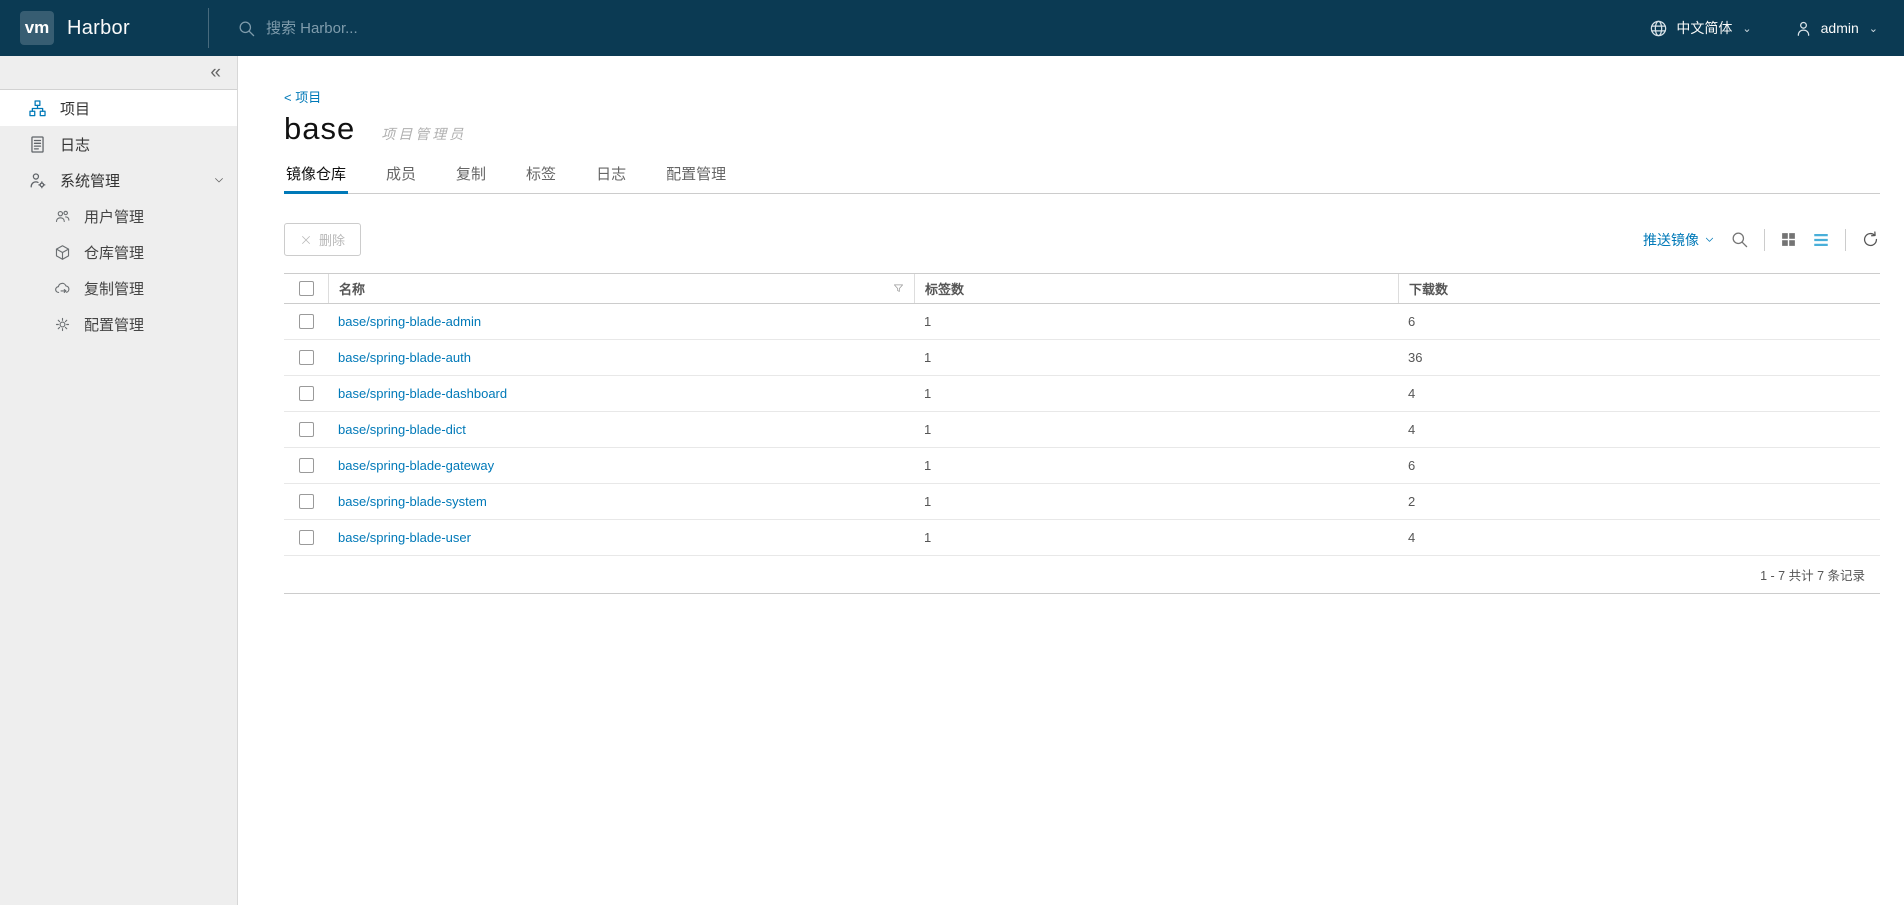 The width and height of the screenshot is (1904, 905). What do you see at coordinates (611, 178) in the screenshot?
I see `tab-logs: 日志` at bounding box center [611, 178].